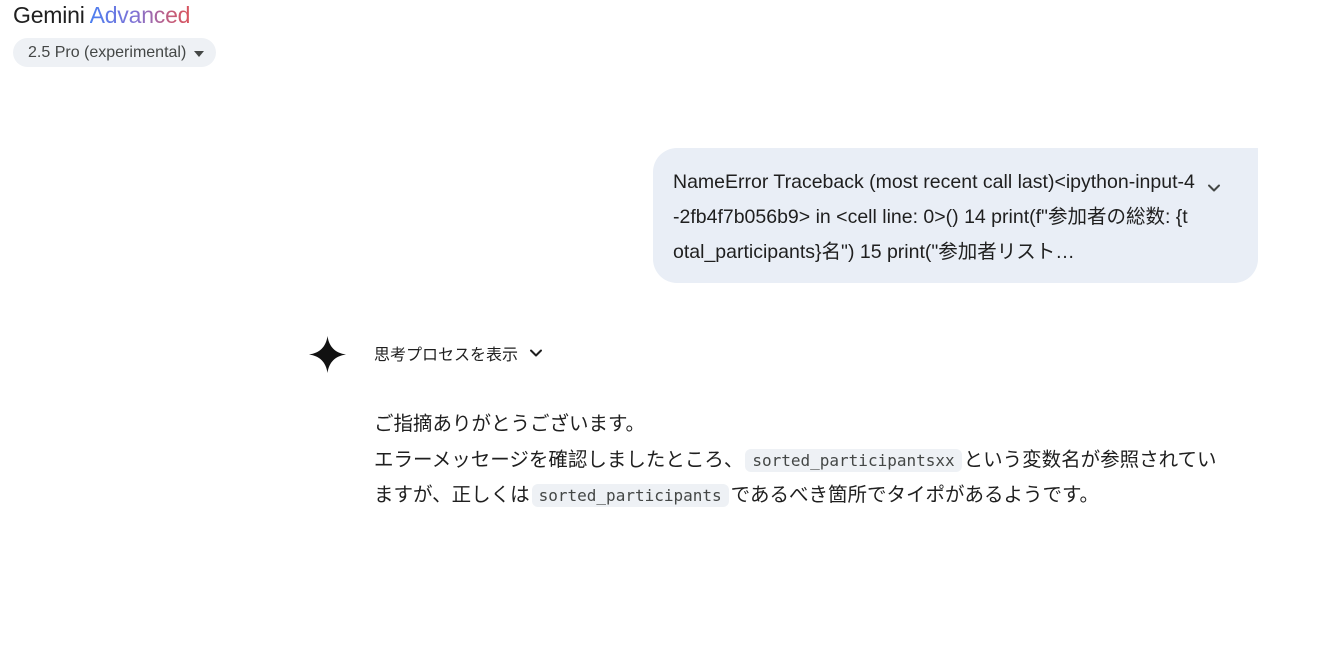 This screenshot has height=648, width=1335. Describe the element at coordinates (915, 495) in the screenshot. I see `response-text: であるべき箇所でタイポがあるようです。` at that location.